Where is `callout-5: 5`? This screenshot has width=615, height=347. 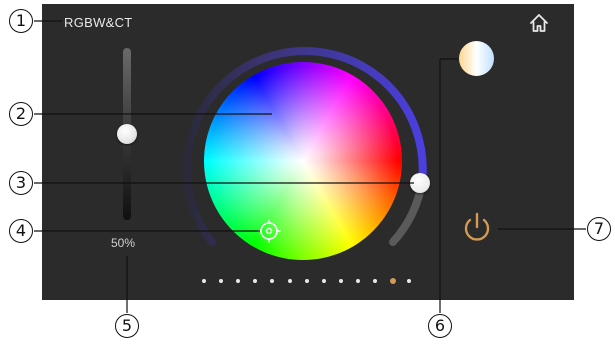 callout-5: 5 is located at coordinates (127, 326).